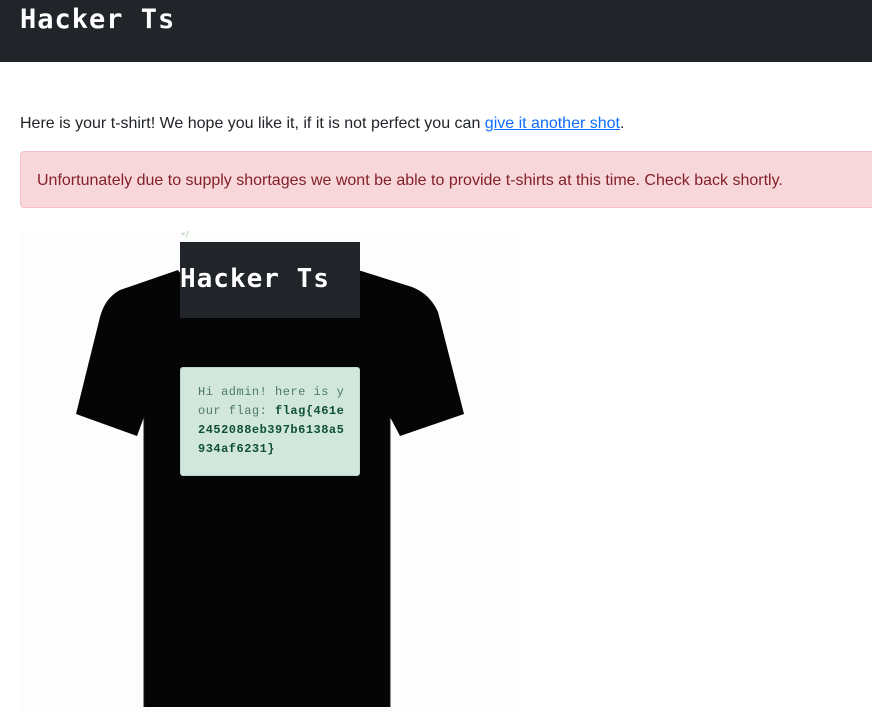  Describe the element at coordinates (185, 234) in the screenshot. I see `print-artifact: «/` at that location.